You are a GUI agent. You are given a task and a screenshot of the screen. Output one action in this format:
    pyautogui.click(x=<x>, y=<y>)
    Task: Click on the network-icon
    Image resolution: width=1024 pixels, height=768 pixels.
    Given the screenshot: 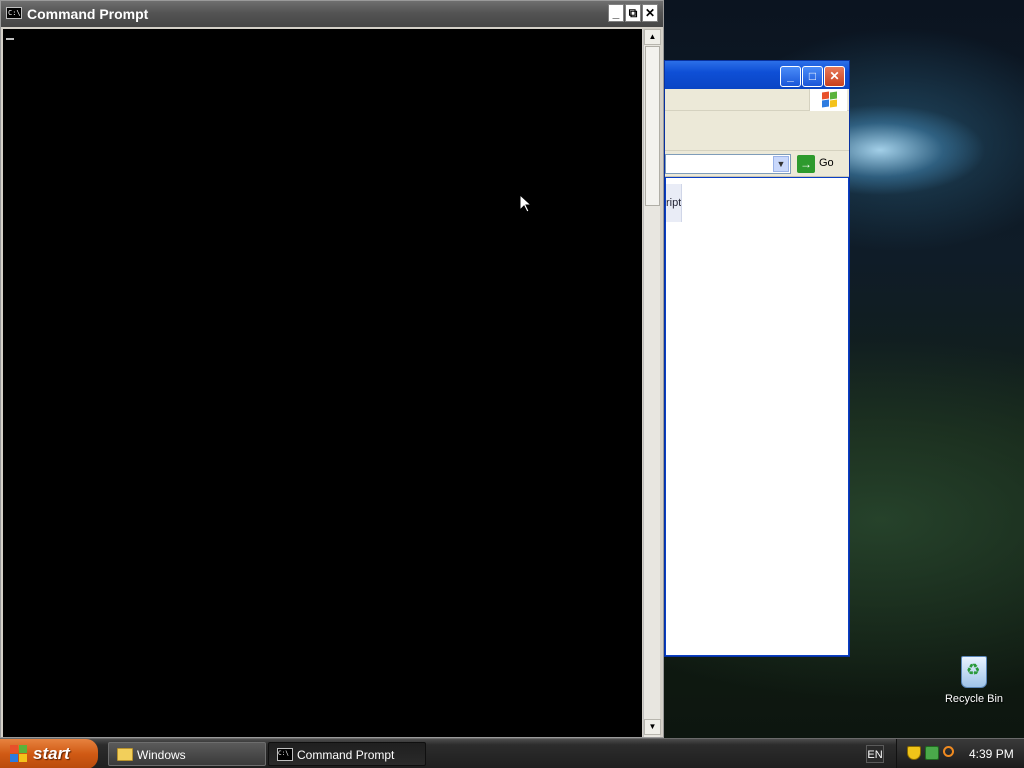 What is the action you would take?
    pyautogui.click(x=932, y=753)
    